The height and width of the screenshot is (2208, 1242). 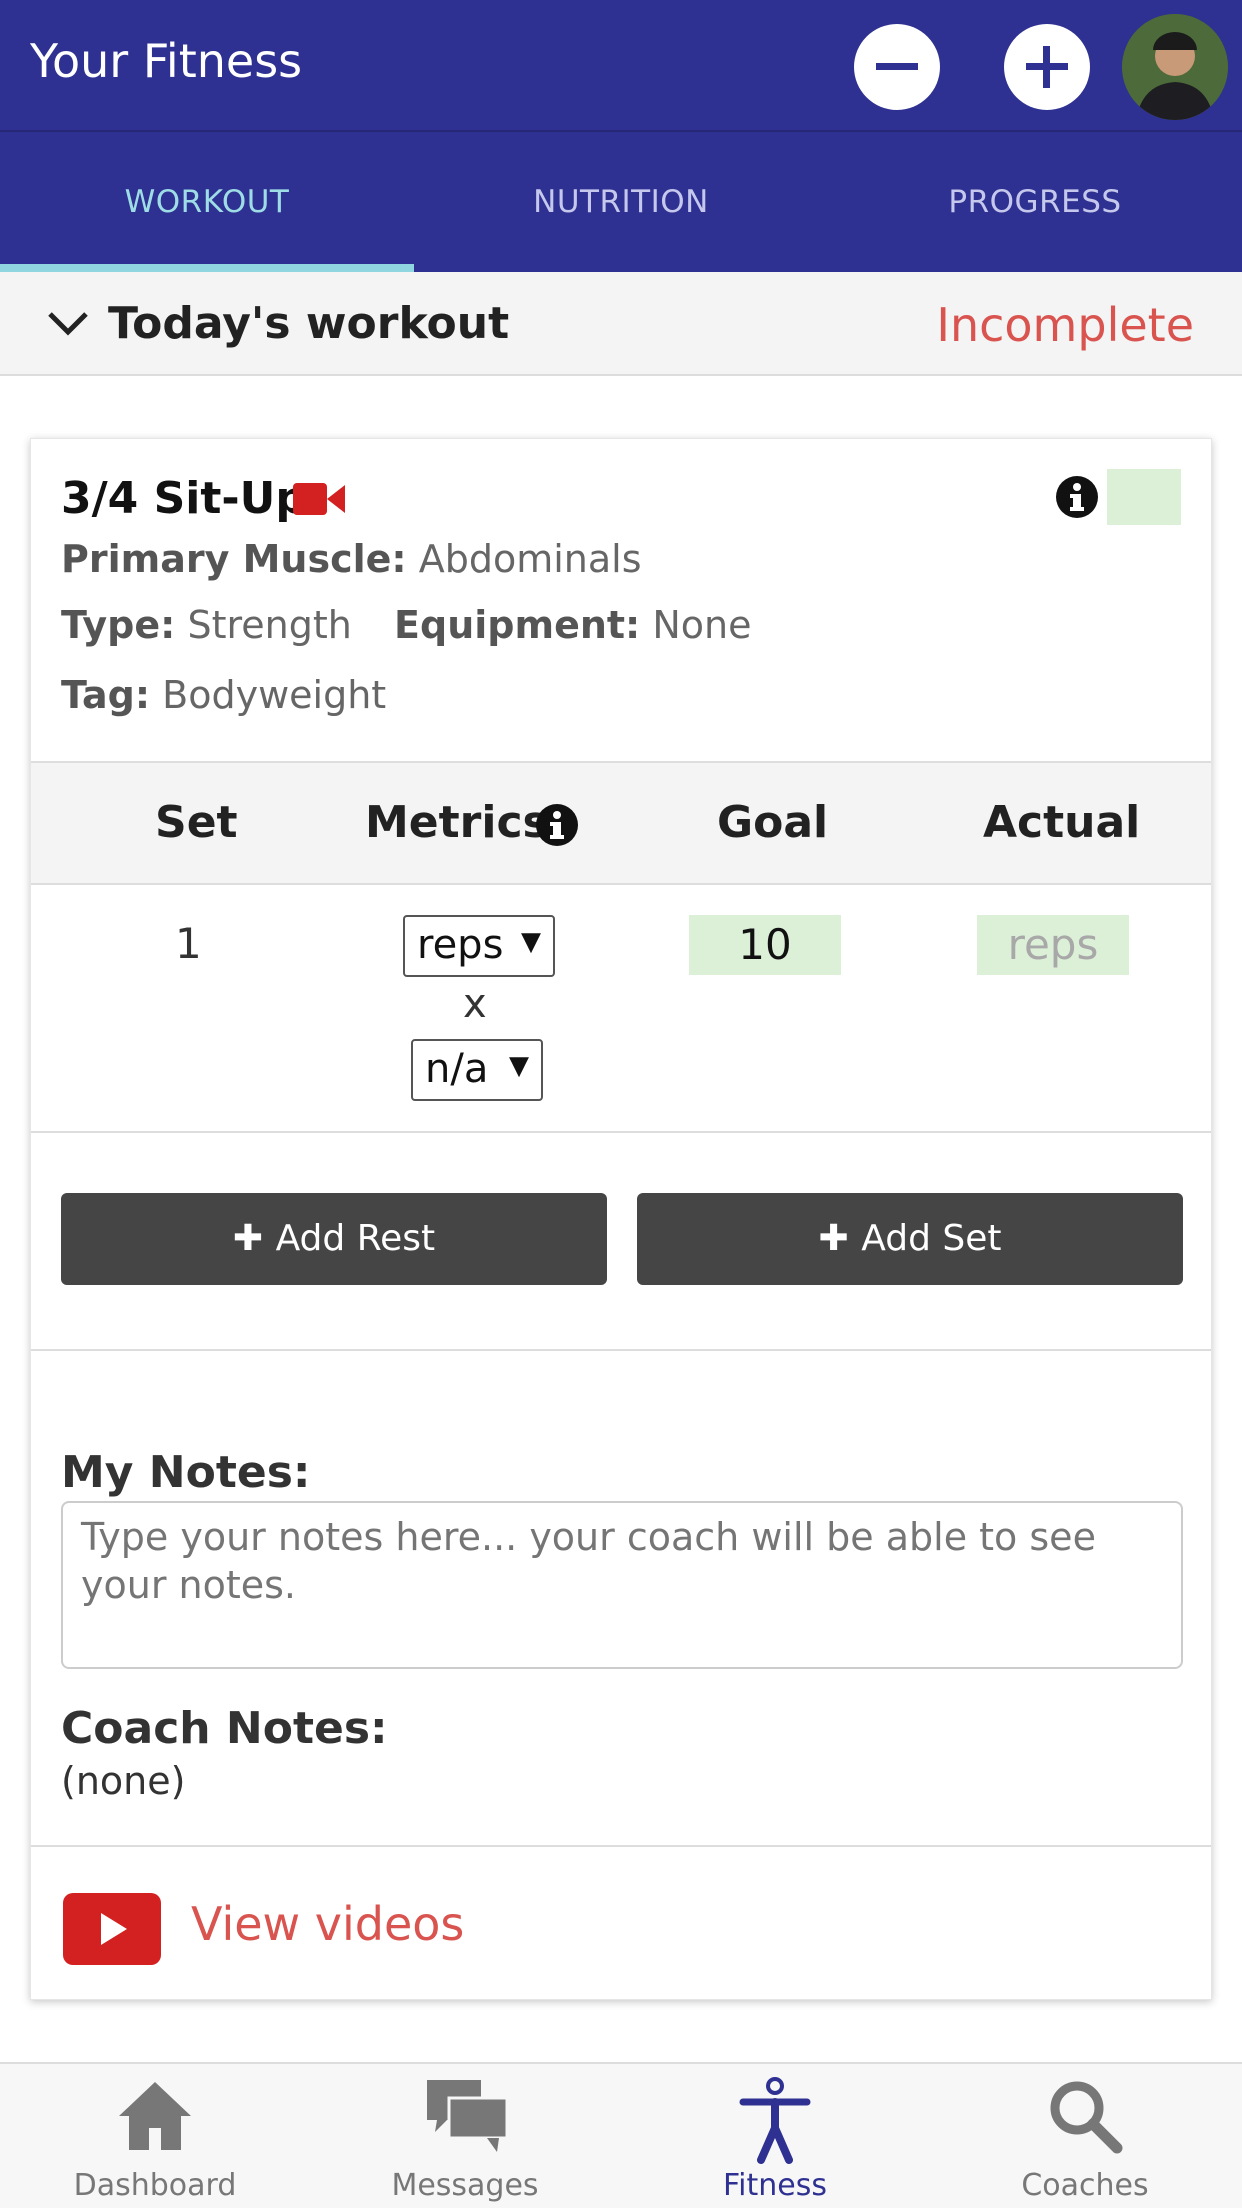 I want to click on youtube-icon, so click(x=112, y=1929).